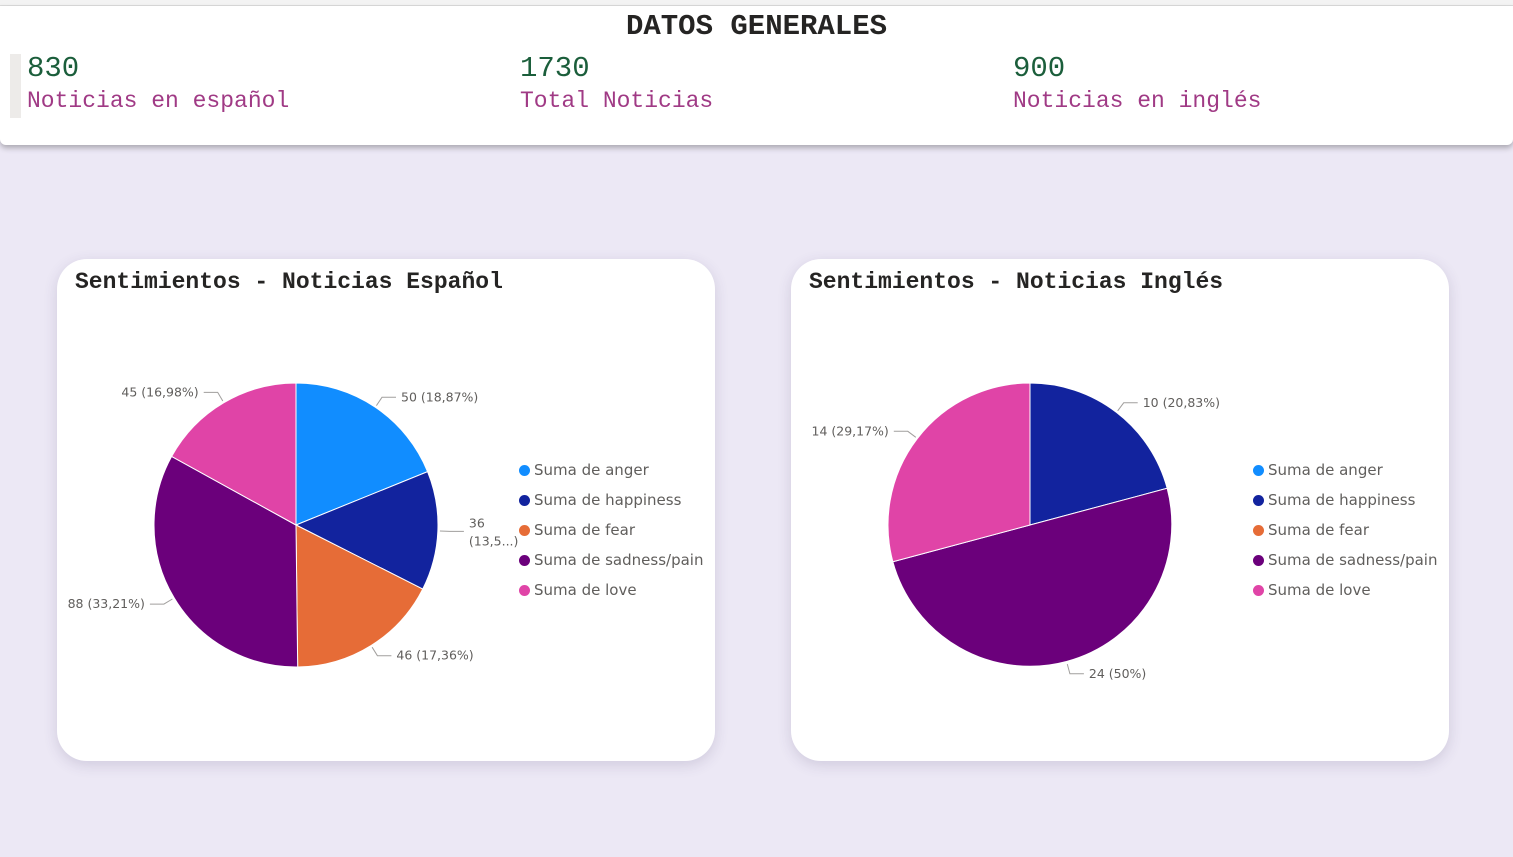 The height and width of the screenshot is (857, 1513). What do you see at coordinates (15, 86) in the screenshot?
I see `kpi-selection-accent` at bounding box center [15, 86].